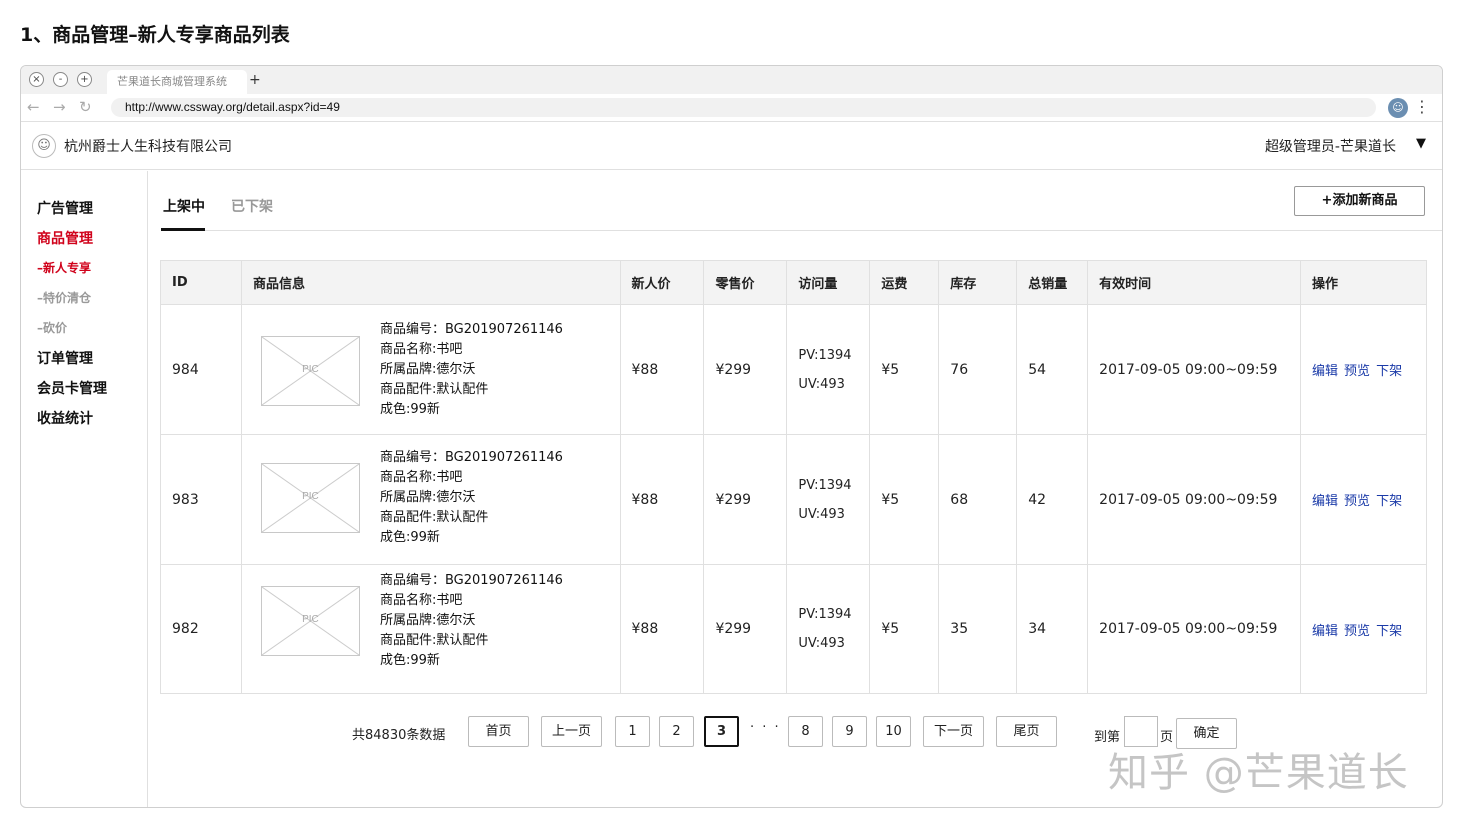 The height and width of the screenshot is (824, 1459). Describe the element at coordinates (252, 206) in the screenshot. I see `tab-off-shelf: 已下架` at that location.